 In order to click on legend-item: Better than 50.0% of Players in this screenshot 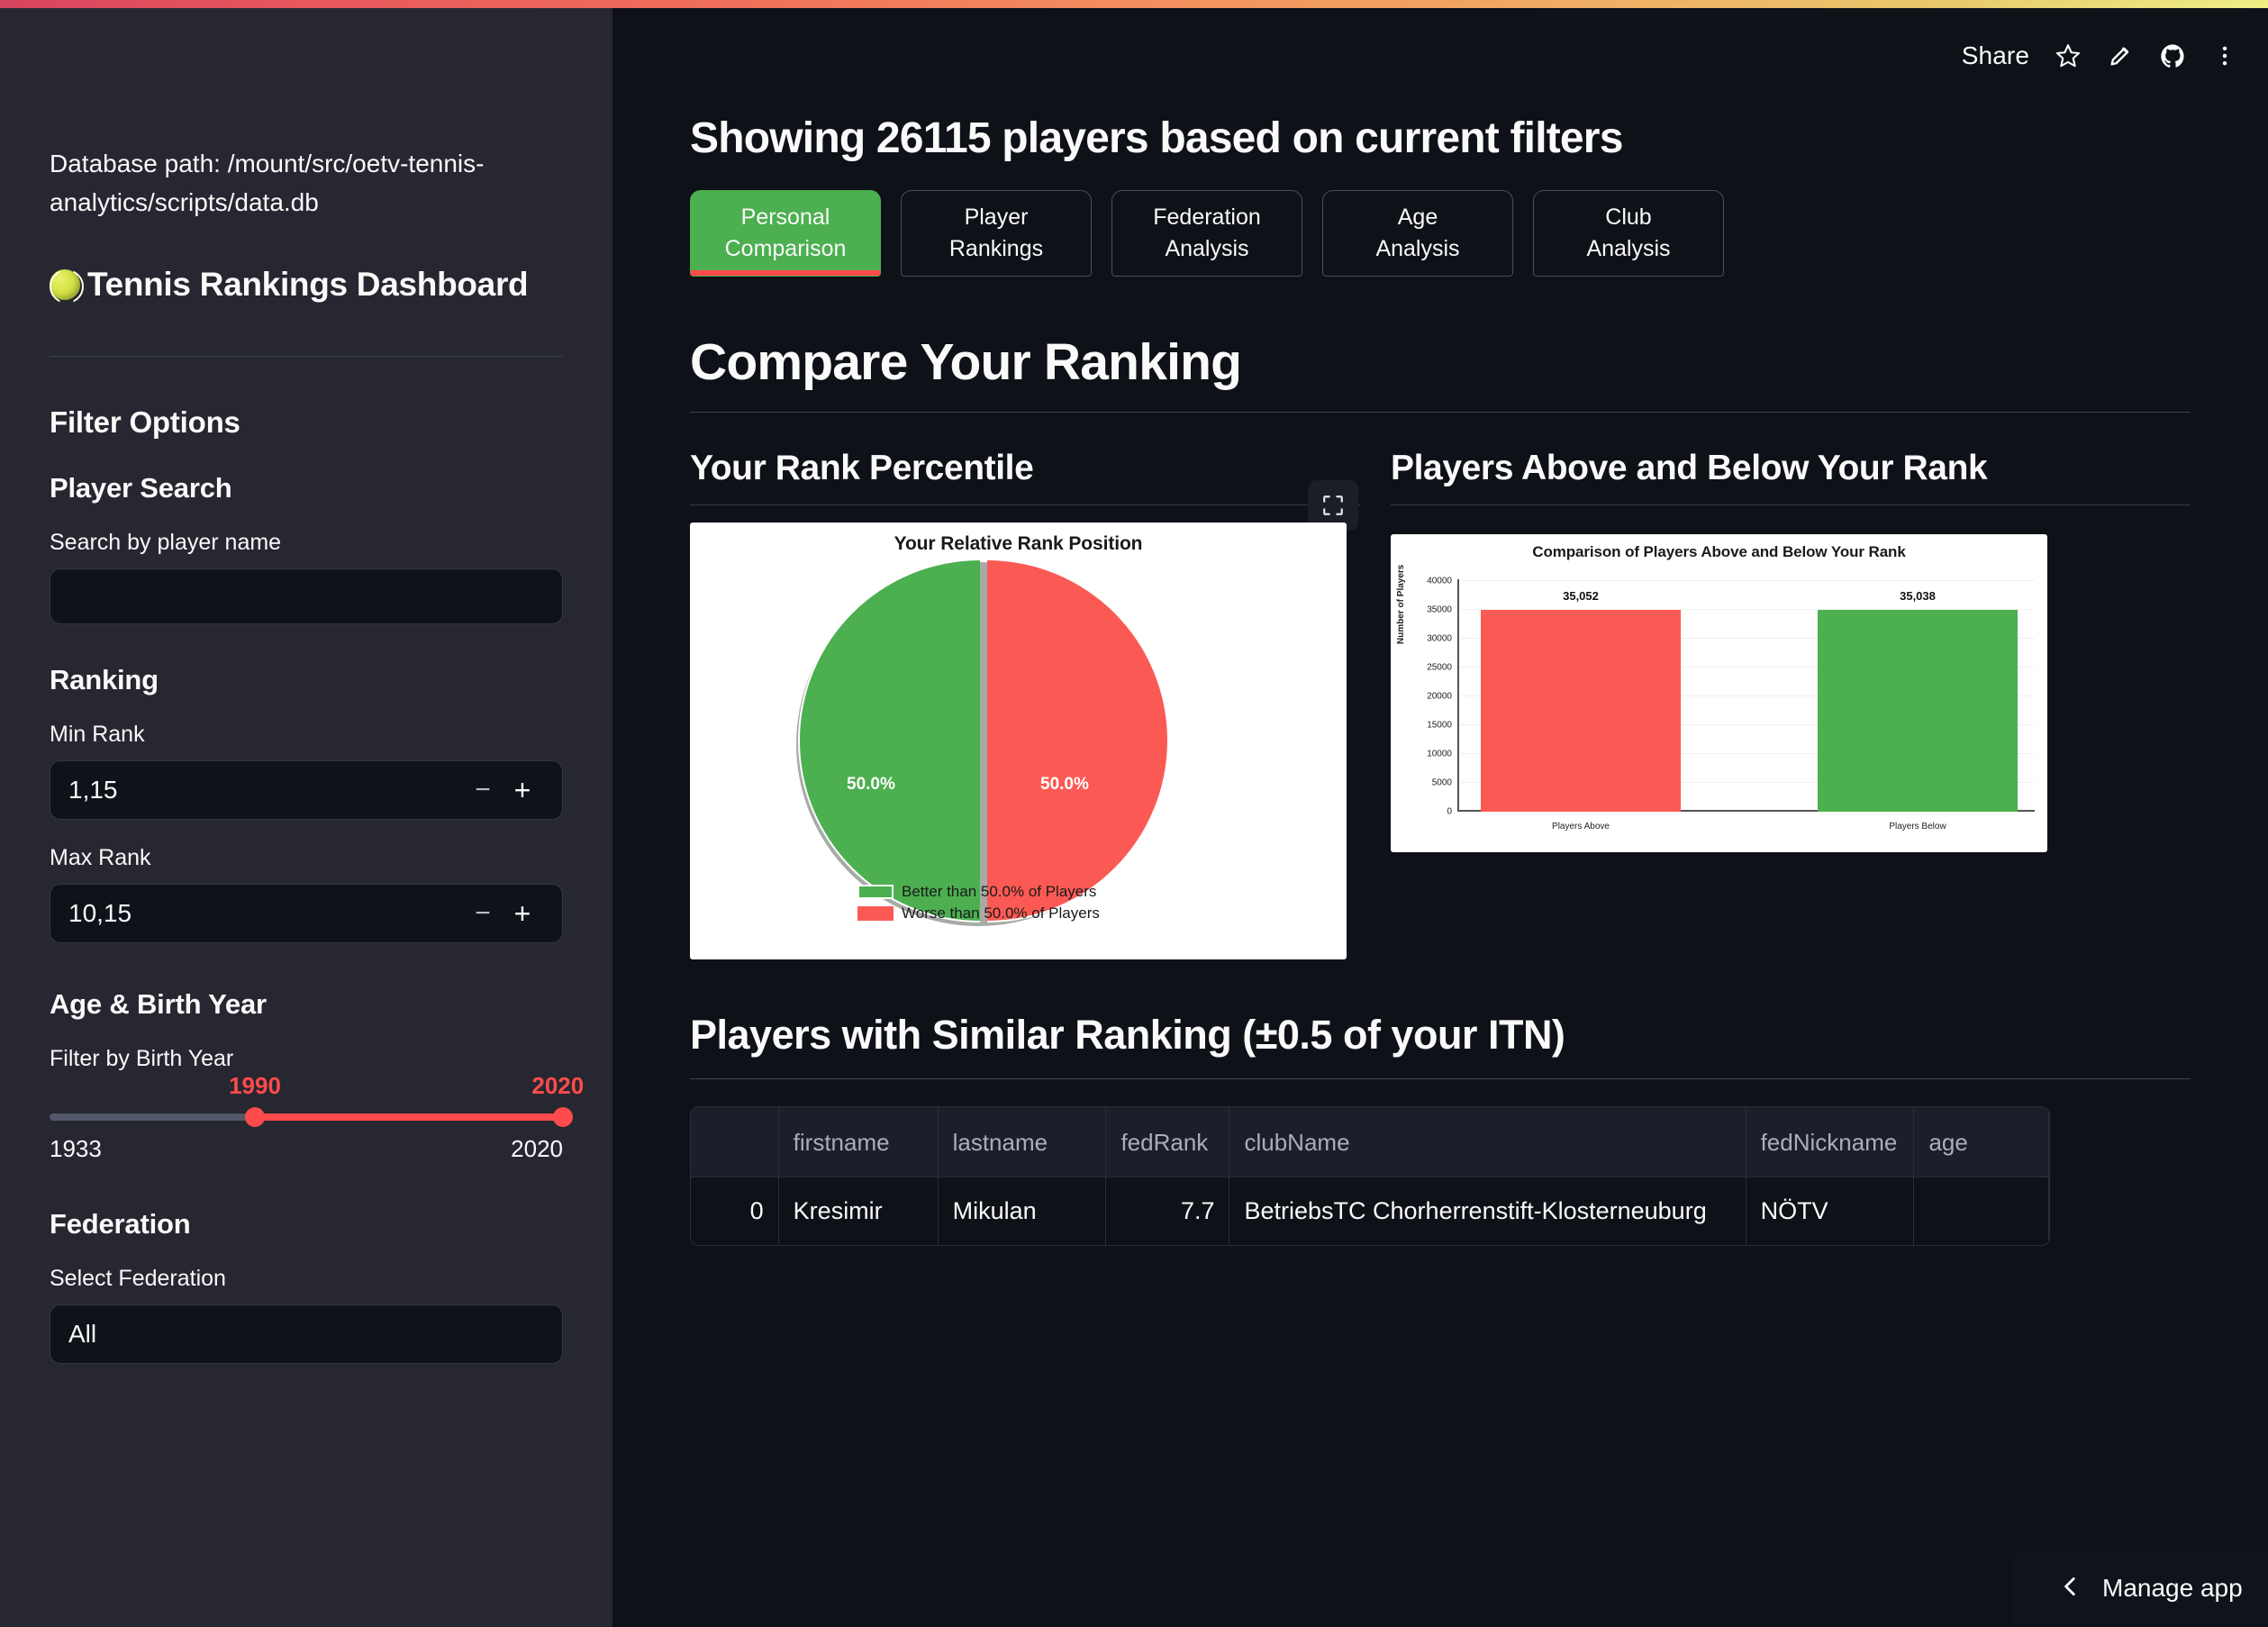, I will do `click(979, 892)`.